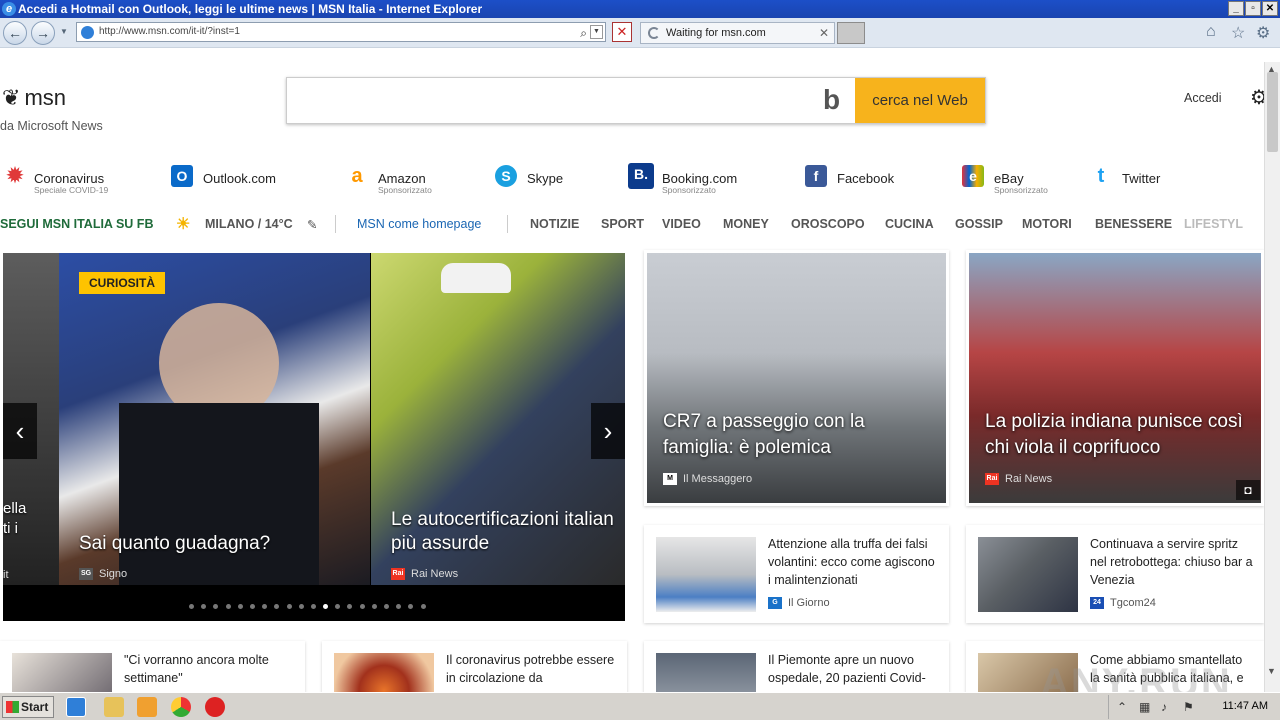  I want to click on search-box: b cerca nel Web, so click(636, 100).